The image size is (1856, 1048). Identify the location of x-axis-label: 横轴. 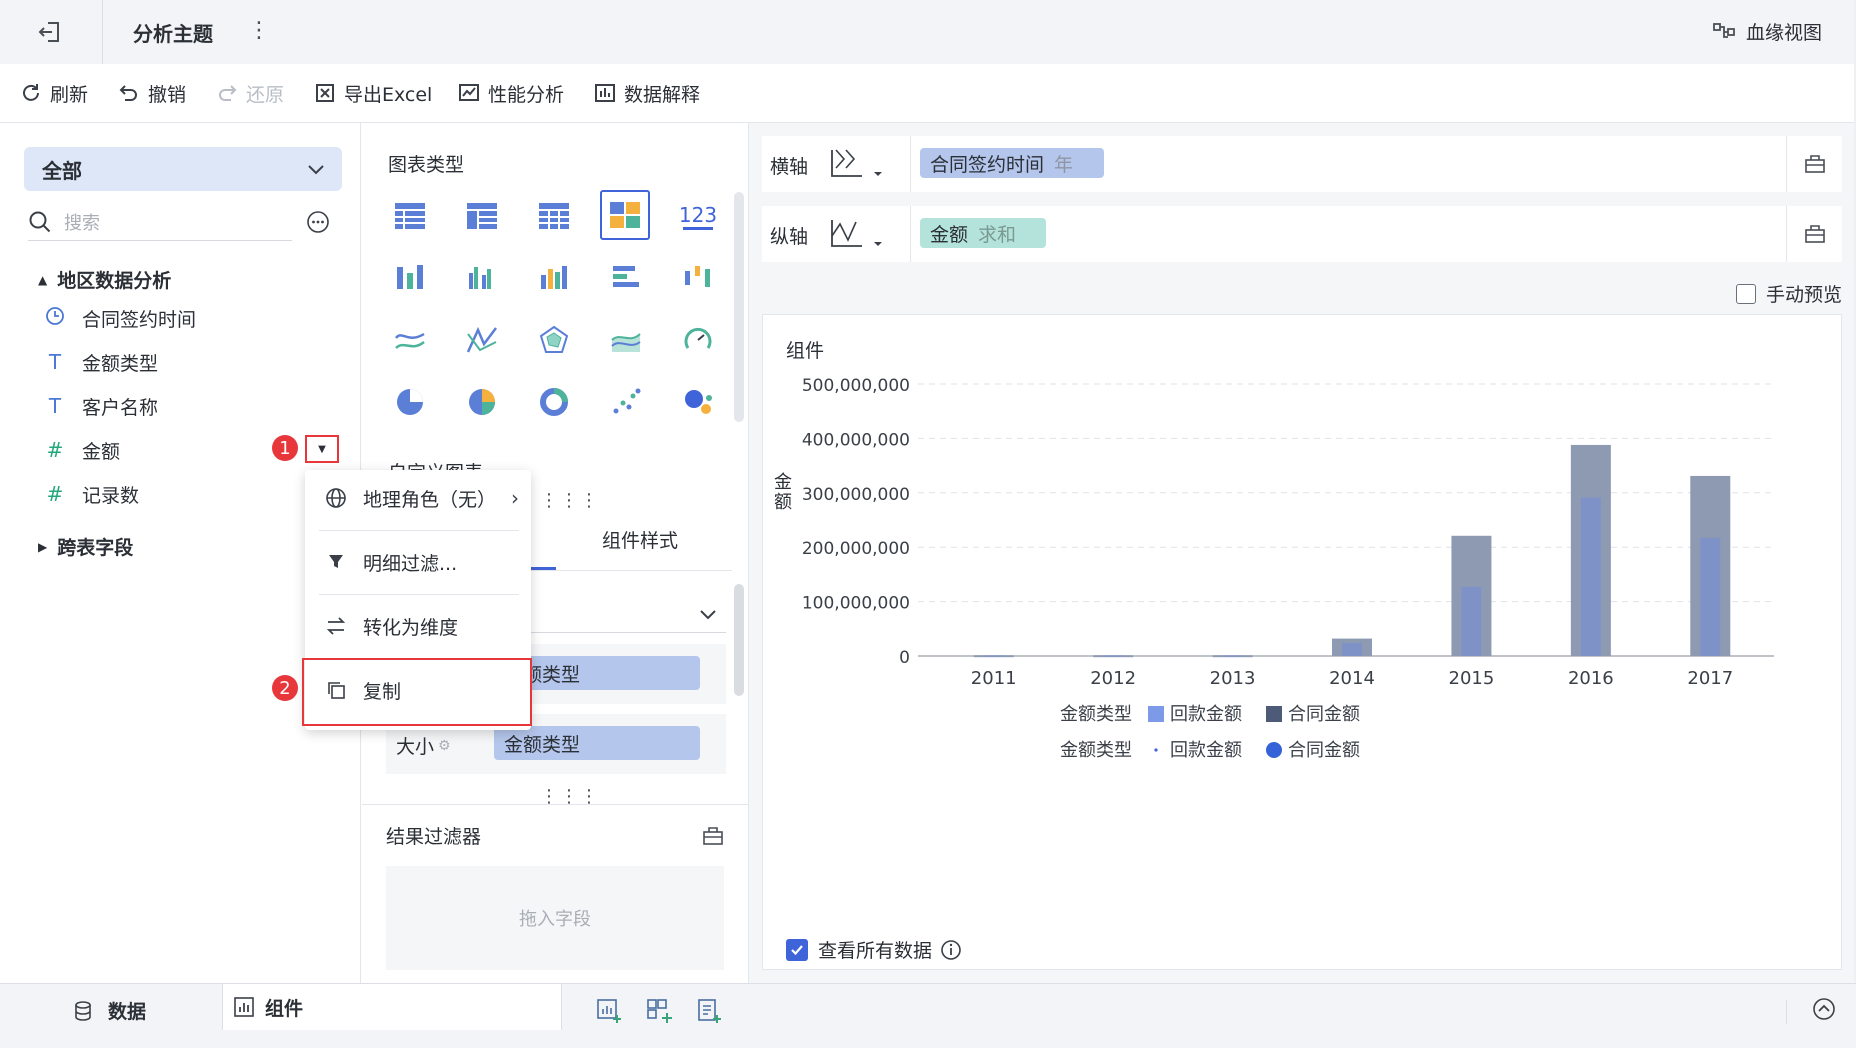
(789, 167).